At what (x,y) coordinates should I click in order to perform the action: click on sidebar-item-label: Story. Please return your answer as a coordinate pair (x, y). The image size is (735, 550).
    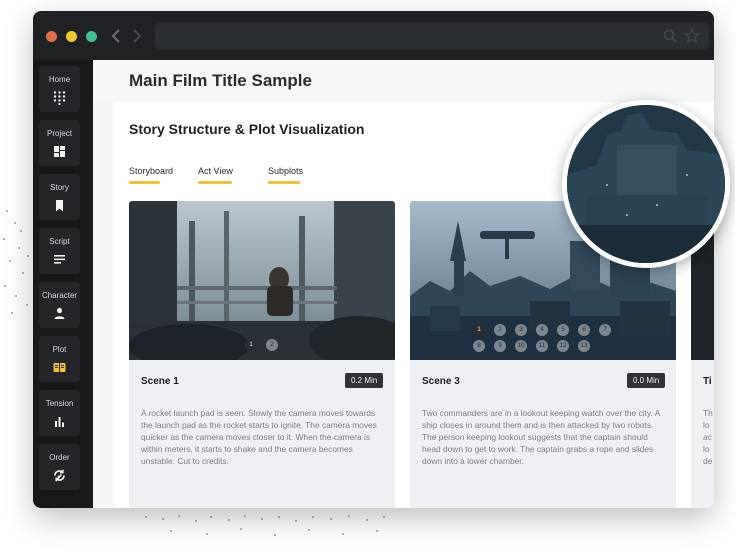
    Looking at the image, I should click on (59, 187).